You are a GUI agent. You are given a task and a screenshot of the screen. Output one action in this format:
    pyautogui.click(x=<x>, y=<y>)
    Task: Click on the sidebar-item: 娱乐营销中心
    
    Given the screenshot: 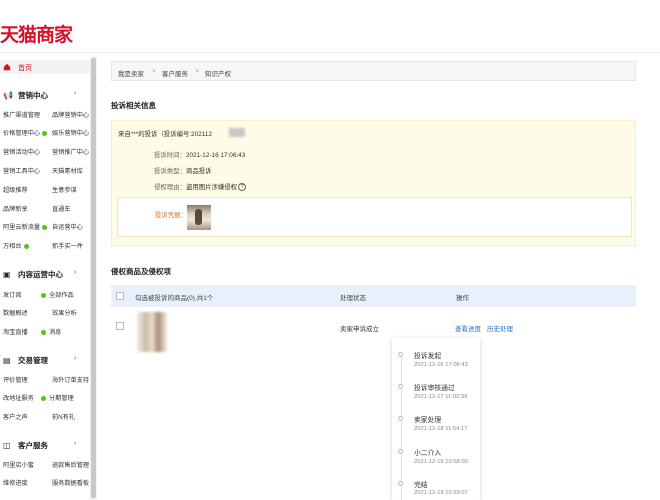 What is the action you would take?
    pyautogui.click(x=70, y=132)
    